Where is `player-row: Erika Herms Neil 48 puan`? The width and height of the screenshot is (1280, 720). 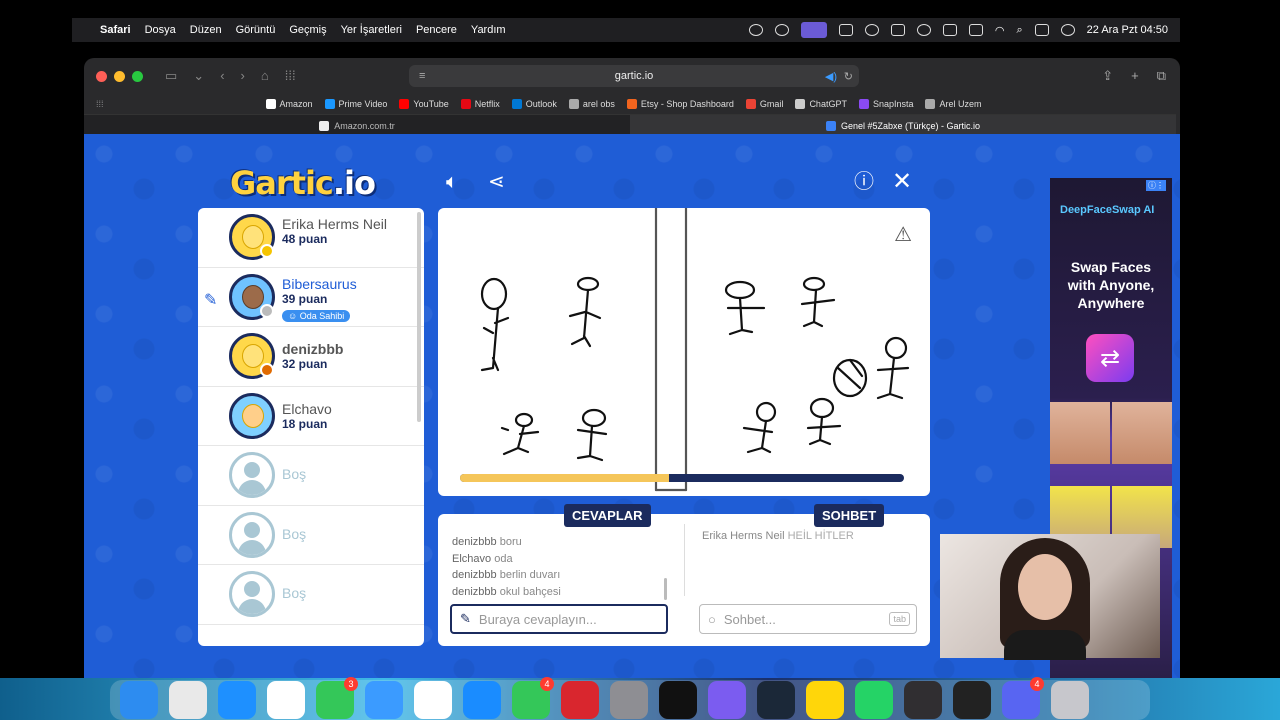
player-row: Erika Herms Neil 48 puan is located at coordinates (311, 238).